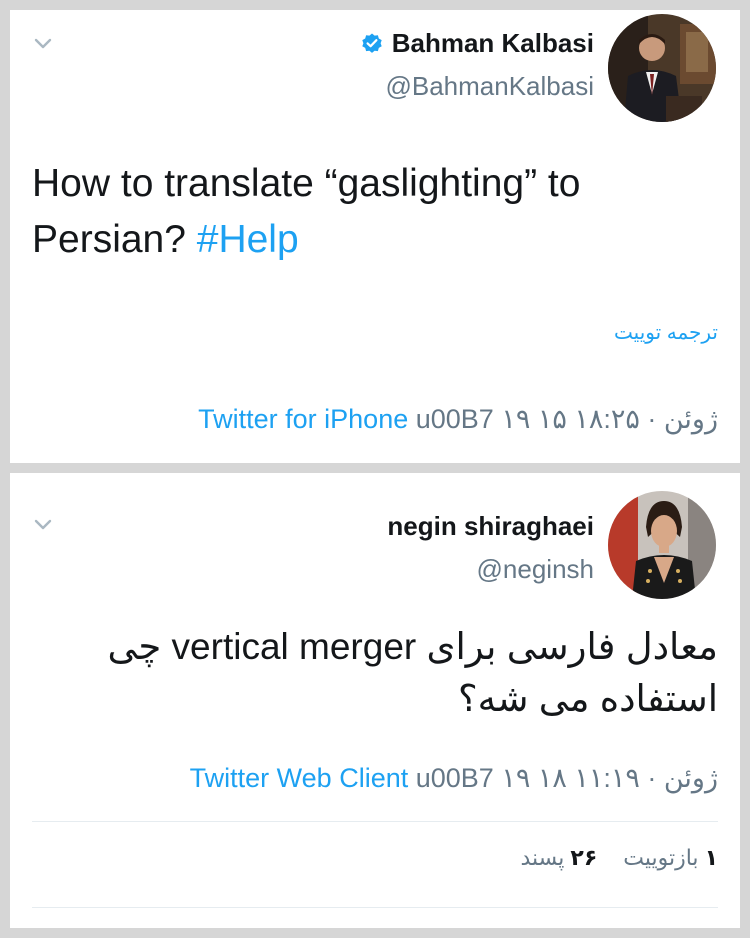 Image resolution: width=750 pixels, height=938 pixels. Describe the element at coordinates (303, 419) in the screenshot. I see `tweet-source-link: Twitter for iPhone` at that location.